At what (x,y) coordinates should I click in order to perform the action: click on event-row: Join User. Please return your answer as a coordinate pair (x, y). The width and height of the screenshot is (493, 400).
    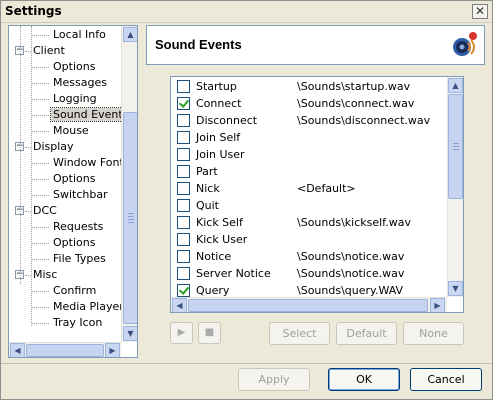
    Looking at the image, I should click on (309, 154).